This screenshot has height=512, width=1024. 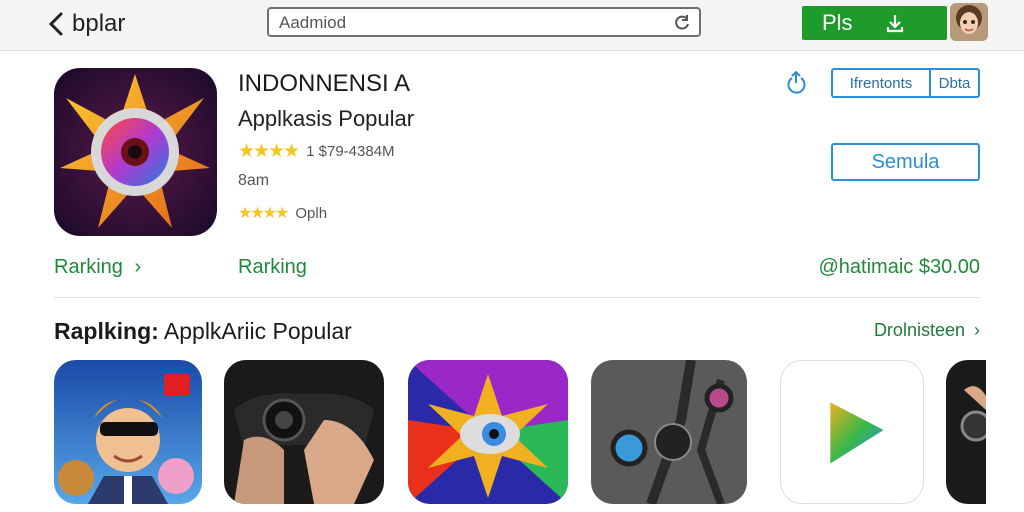 What do you see at coordinates (128, 432) in the screenshot?
I see `app-thumbnail-avatar` at bounding box center [128, 432].